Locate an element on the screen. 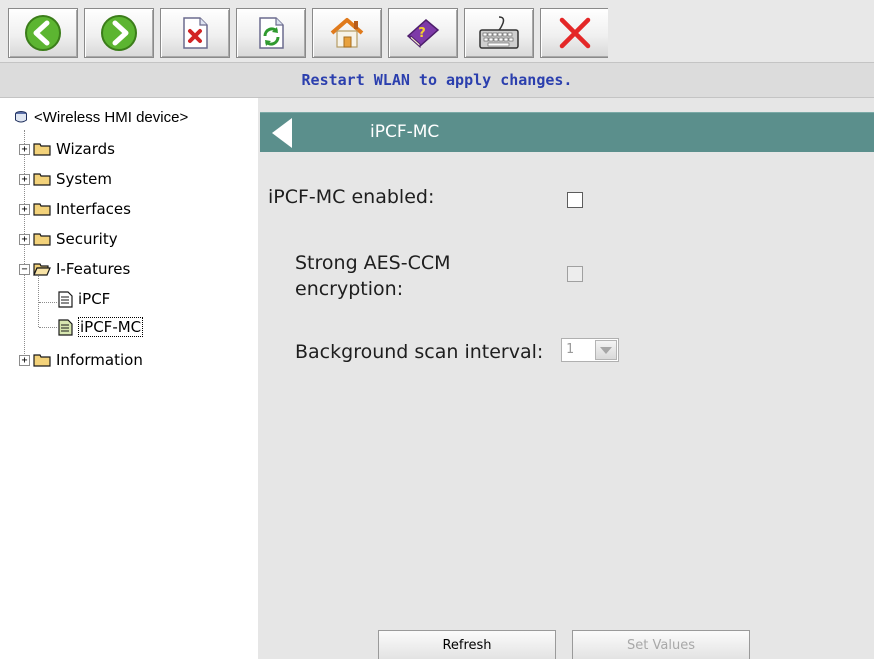  aes-encryption-checkbox is located at coordinates (575, 274).